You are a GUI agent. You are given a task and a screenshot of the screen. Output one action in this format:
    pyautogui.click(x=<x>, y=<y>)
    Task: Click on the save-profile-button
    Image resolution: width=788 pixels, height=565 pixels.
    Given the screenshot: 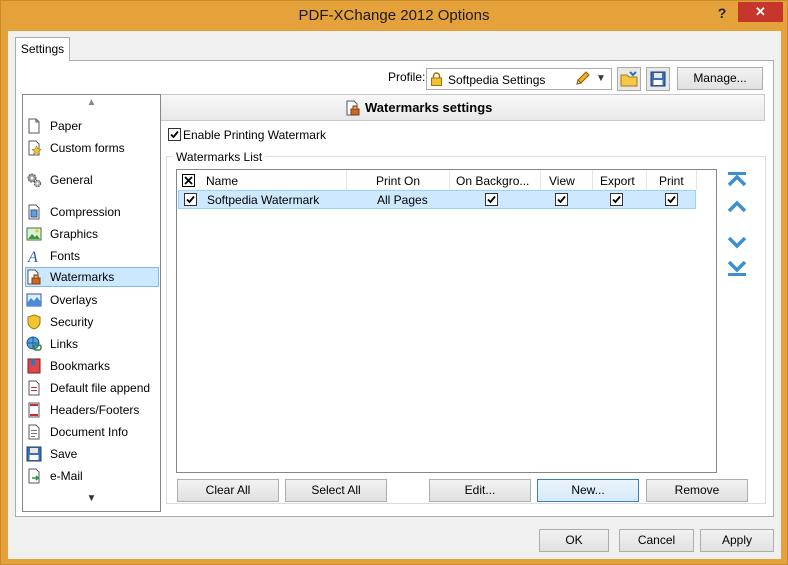 What is the action you would take?
    pyautogui.click(x=658, y=79)
    